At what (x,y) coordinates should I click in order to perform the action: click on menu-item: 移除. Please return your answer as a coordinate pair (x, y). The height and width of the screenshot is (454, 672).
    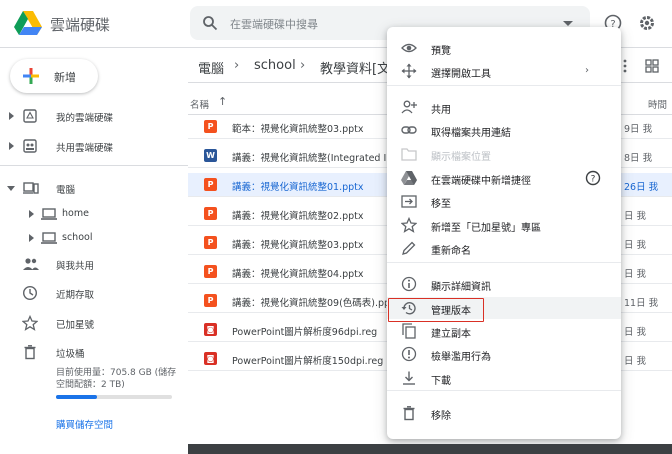
    Looking at the image, I should click on (504, 413).